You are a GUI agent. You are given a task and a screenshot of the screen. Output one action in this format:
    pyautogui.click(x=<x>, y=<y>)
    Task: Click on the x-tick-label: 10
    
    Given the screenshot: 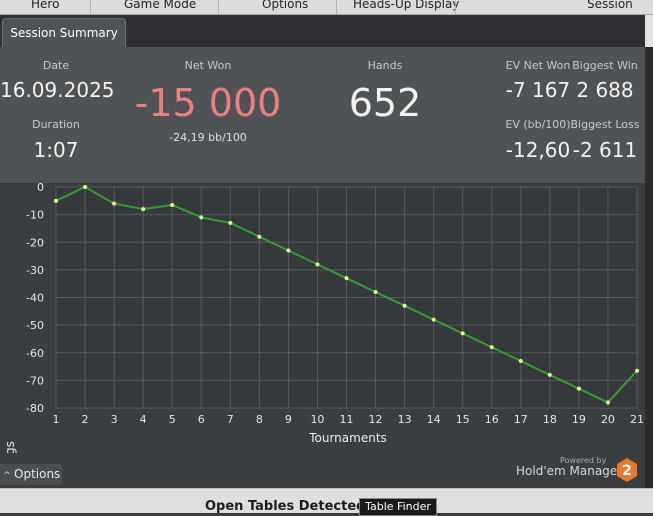 What is the action you would take?
    pyautogui.click(x=317, y=419)
    